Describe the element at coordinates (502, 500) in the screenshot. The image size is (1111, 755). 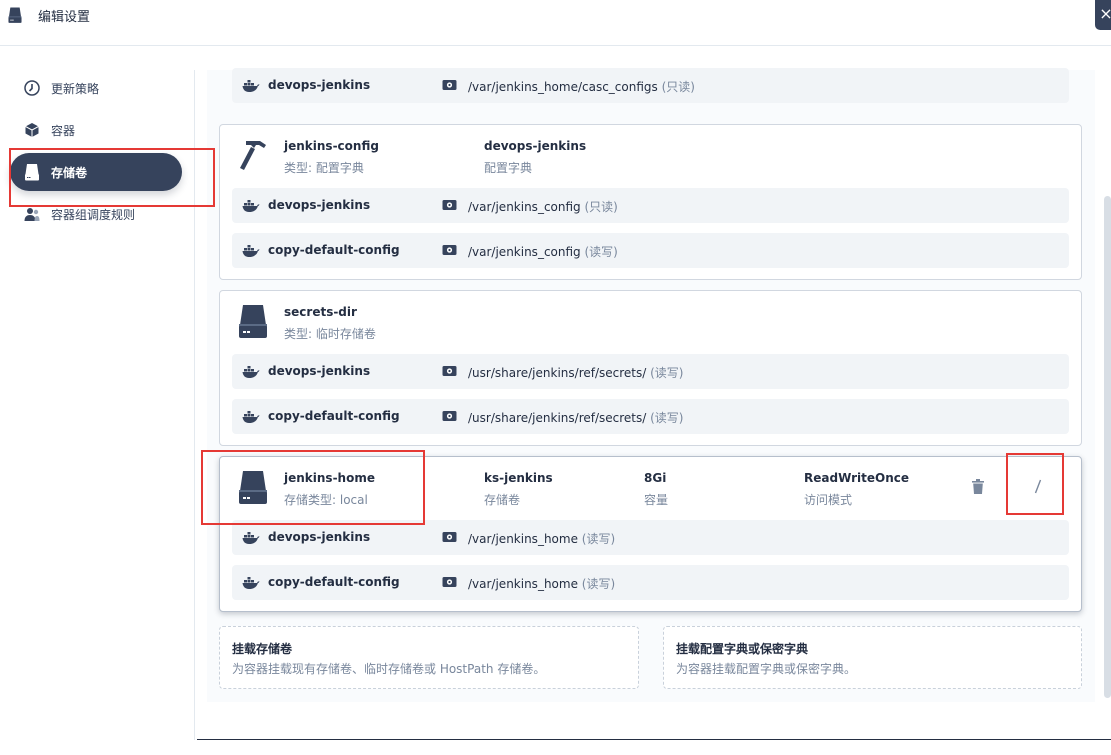
I see `pvc-label: 存储卷` at that location.